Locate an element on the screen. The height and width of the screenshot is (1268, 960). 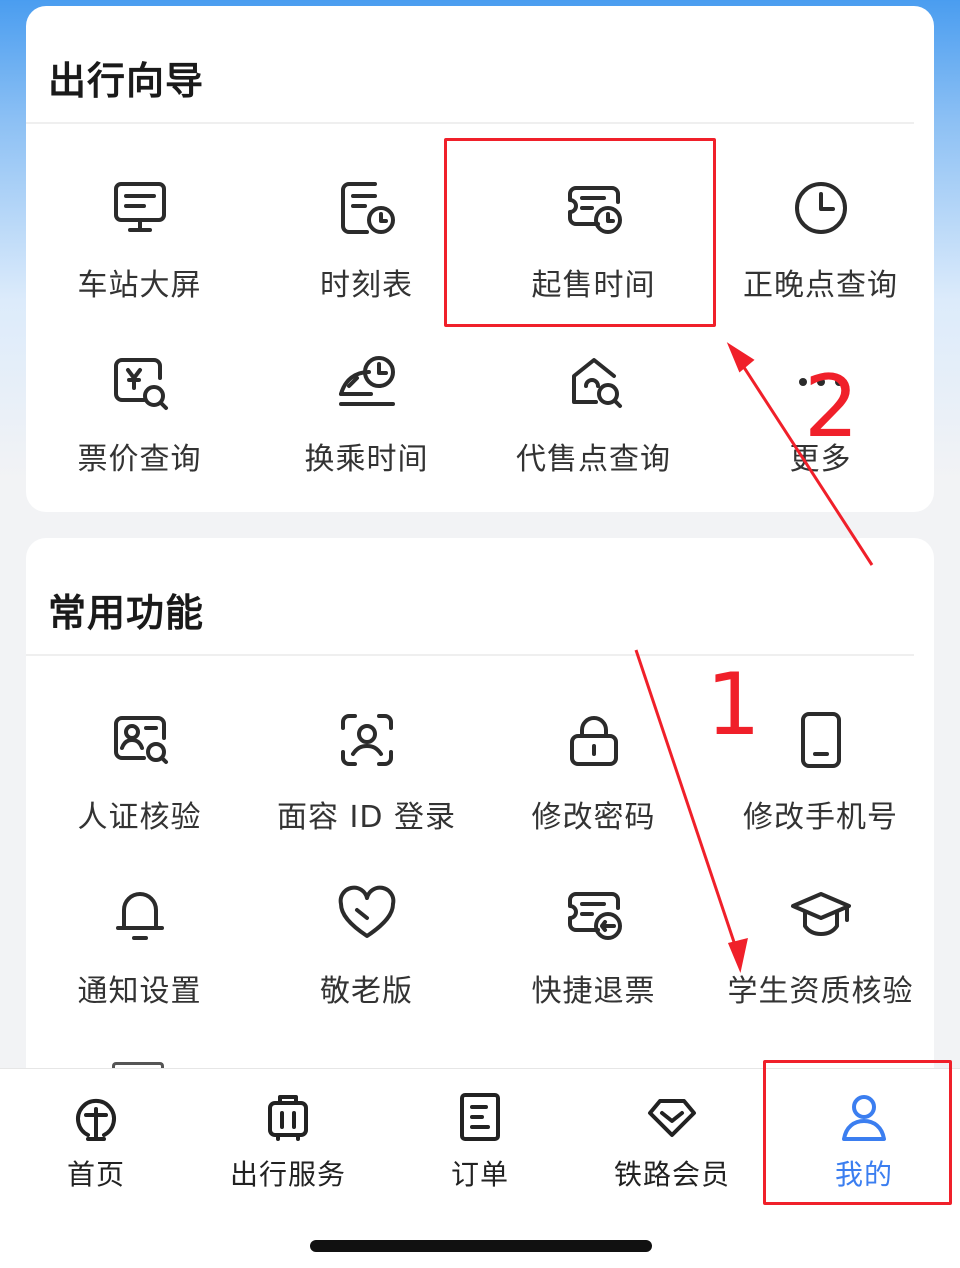
ticket-refund-icon is located at coordinates (594, 914).